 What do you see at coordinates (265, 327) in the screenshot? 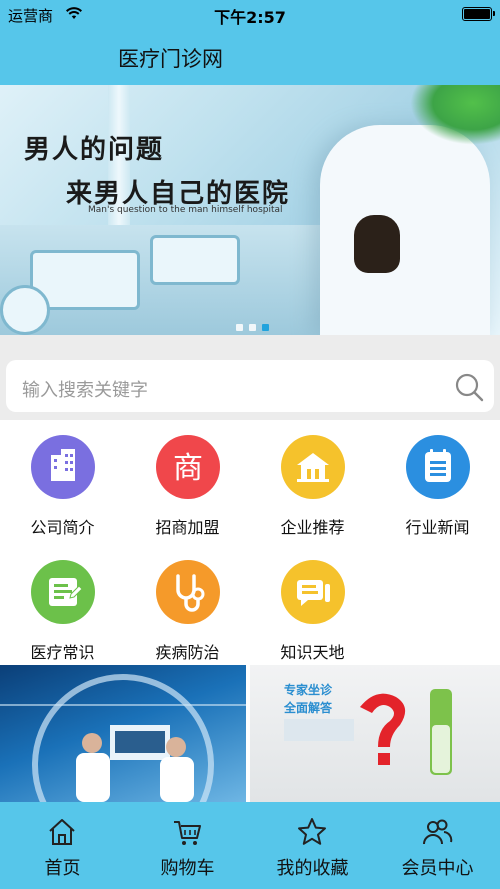
I see `carousel-dot-active` at bounding box center [265, 327].